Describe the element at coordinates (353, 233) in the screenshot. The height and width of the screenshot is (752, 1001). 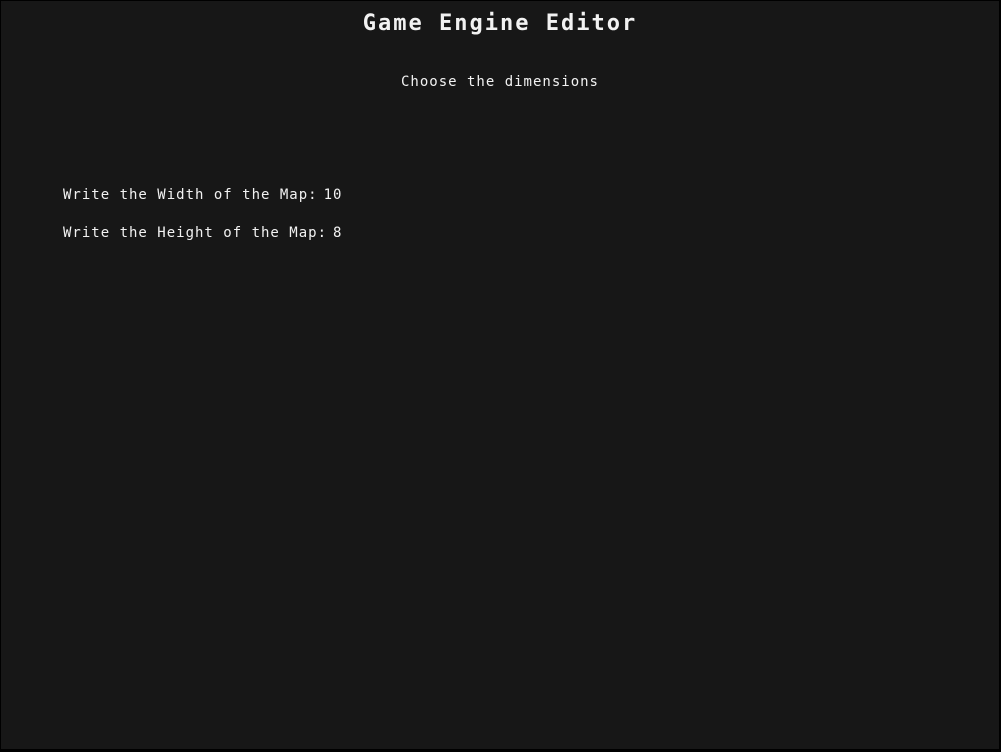
I see `map-height-input: 8` at that location.